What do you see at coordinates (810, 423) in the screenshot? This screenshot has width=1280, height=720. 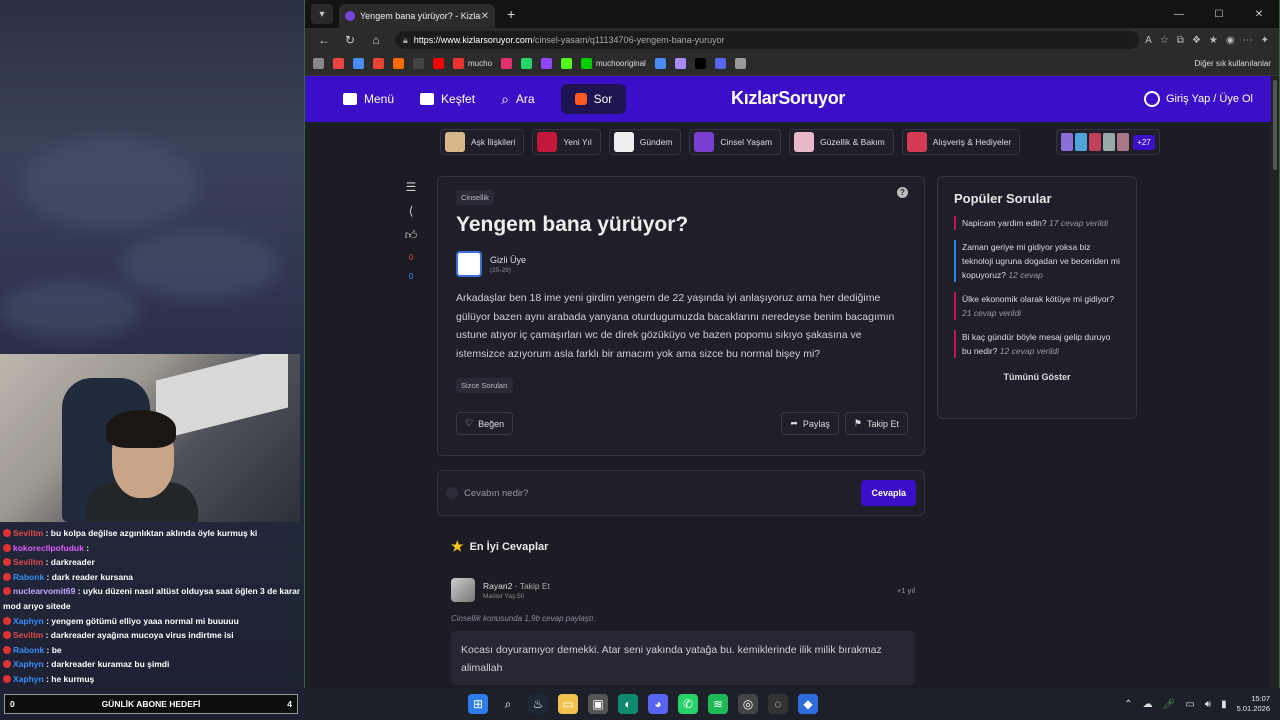 I see `share-button: ➦ Paylaş` at bounding box center [810, 423].